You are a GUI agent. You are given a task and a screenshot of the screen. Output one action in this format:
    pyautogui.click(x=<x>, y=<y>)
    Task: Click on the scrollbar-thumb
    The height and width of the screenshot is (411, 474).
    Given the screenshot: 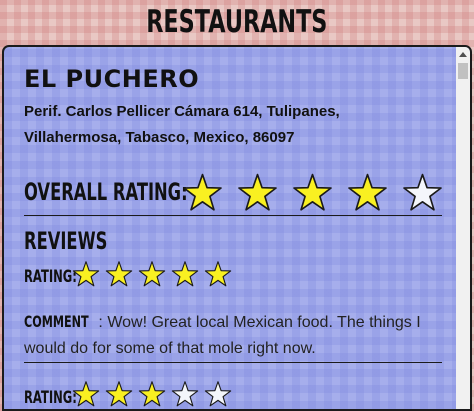 What is the action you would take?
    pyautogui.click(x=463, y=71)
    